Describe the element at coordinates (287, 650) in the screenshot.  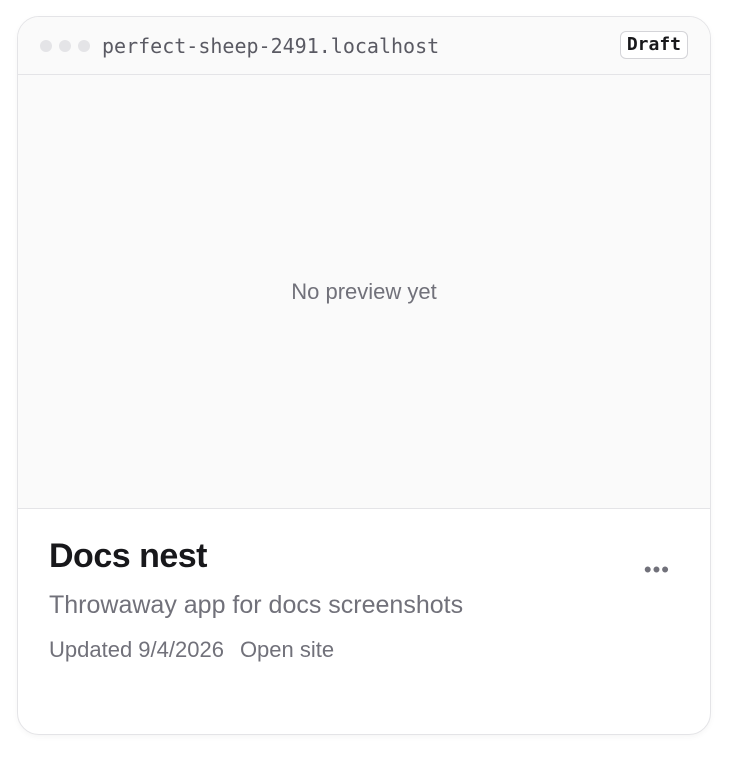
I see `open-site-link: Open site` at that location.